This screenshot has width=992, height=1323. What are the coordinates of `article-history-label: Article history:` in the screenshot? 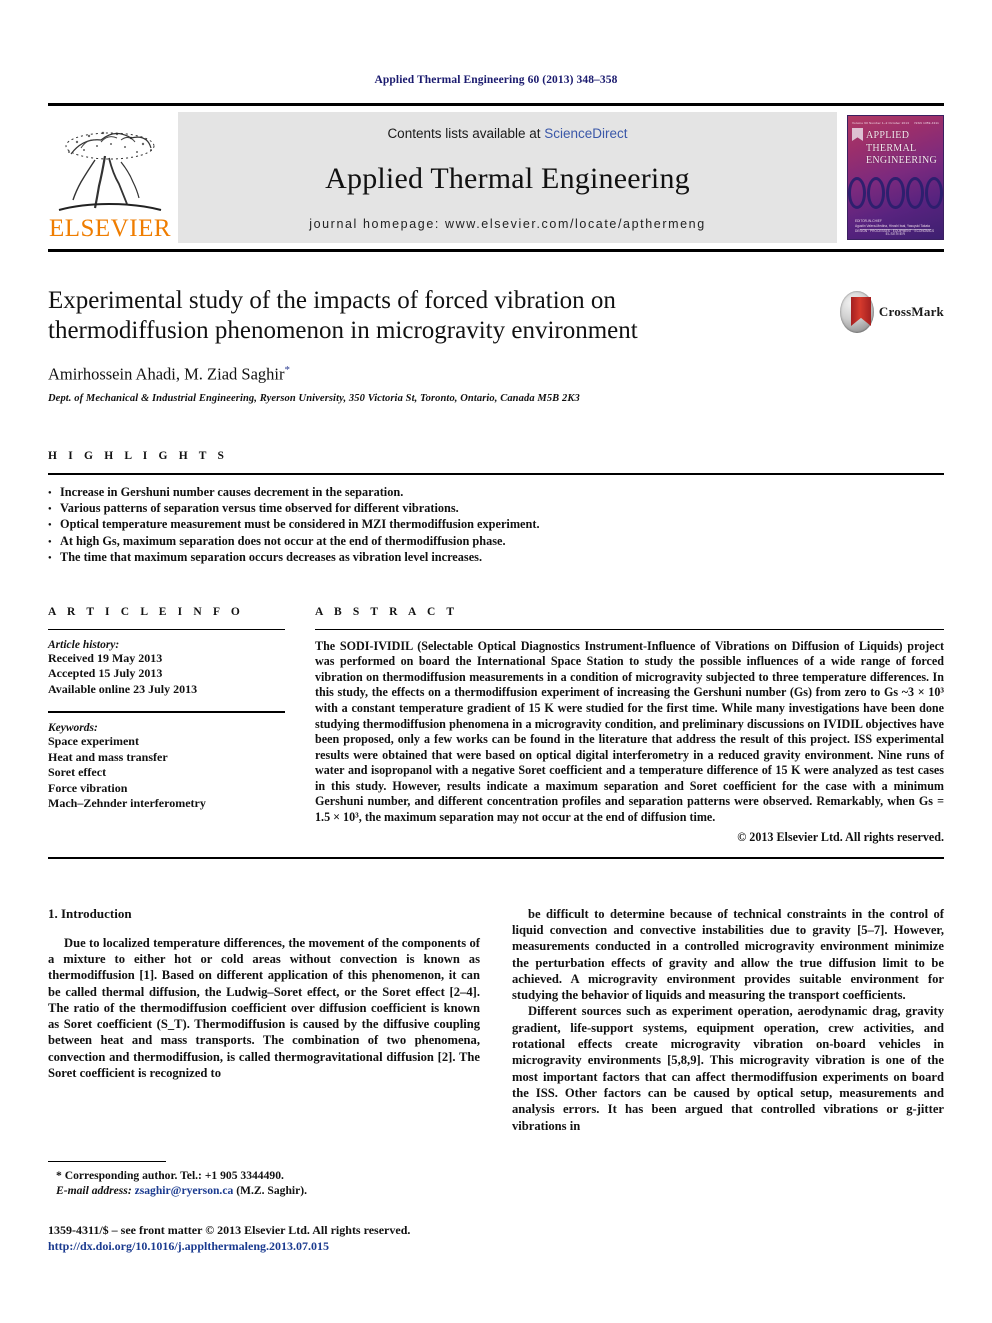 It's located at (84, 644).